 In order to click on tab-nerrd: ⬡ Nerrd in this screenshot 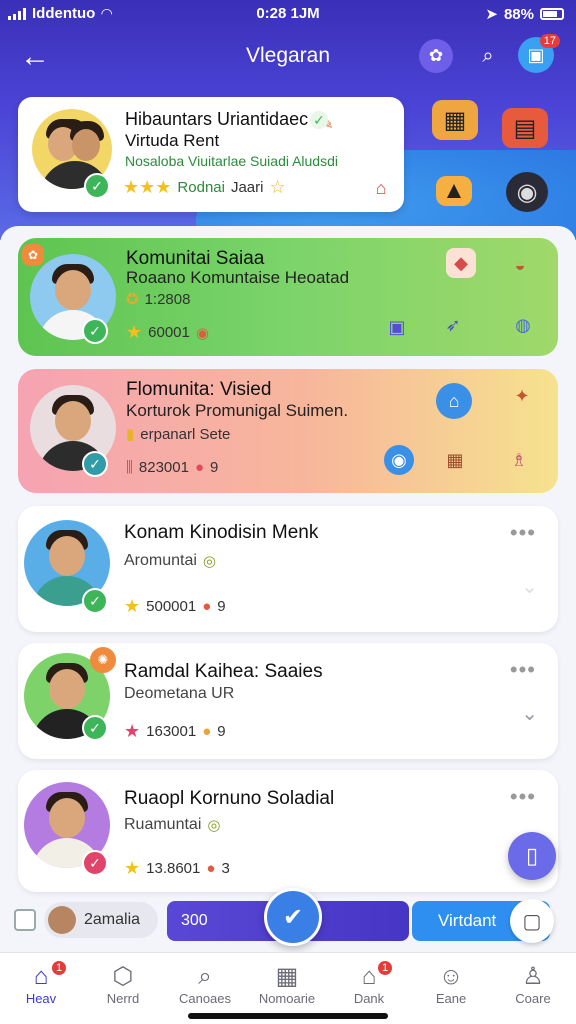, I will do `click(123, 988)`.